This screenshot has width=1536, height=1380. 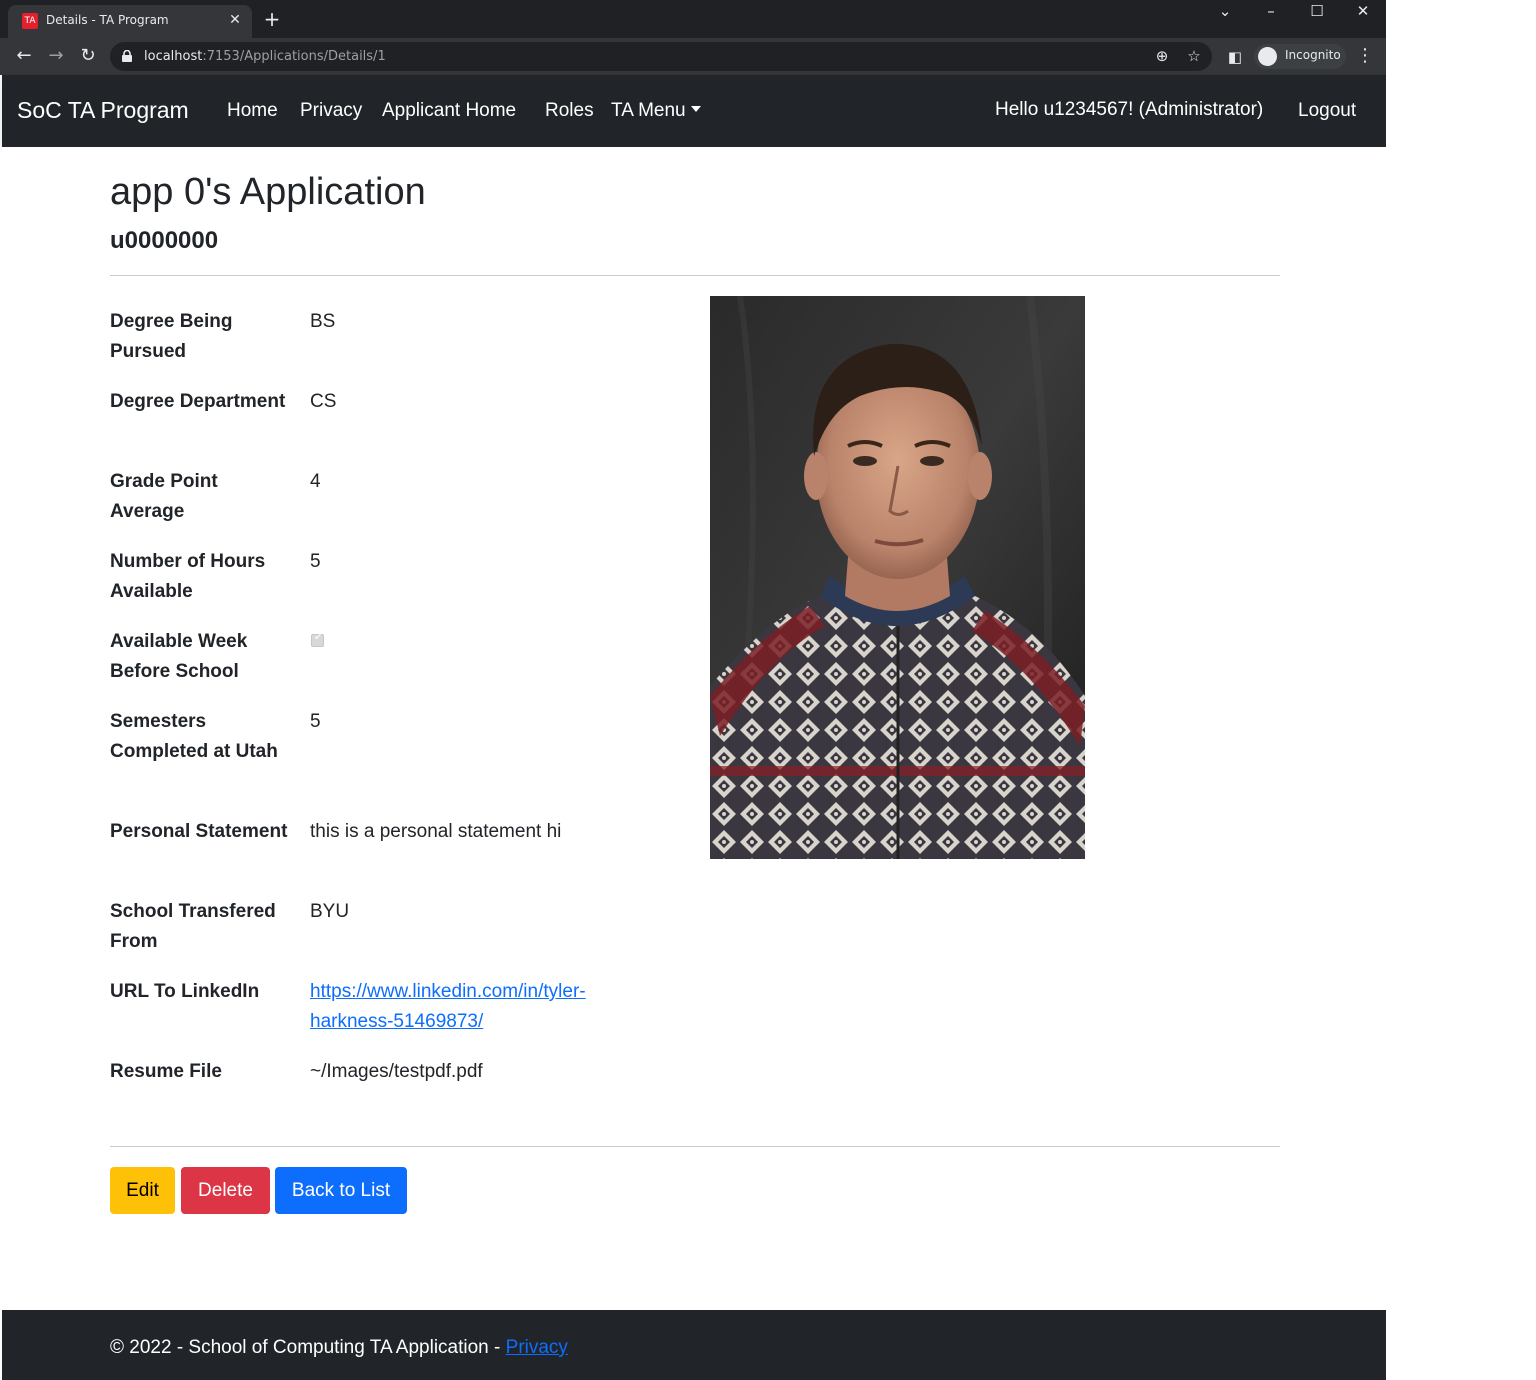 I want to click on nav-ta-menu-label: TA Menu, so click(x=648, y=110).